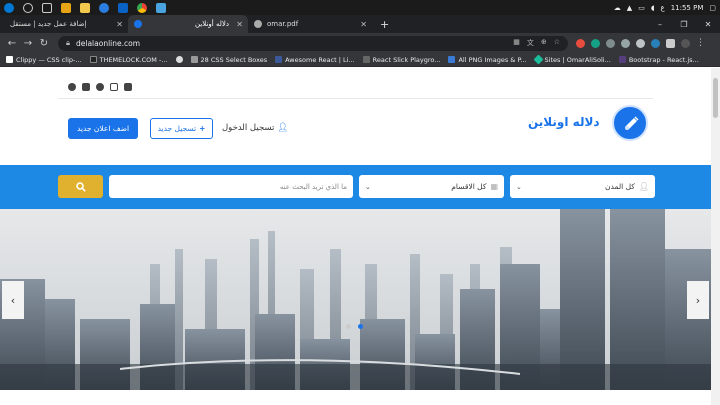 Image resolution: width=720 pixels, height=405 pixels. Describe the element at coordinates (258, 24) in the screenshot. I see `pdf-favicon-icon` at that location.